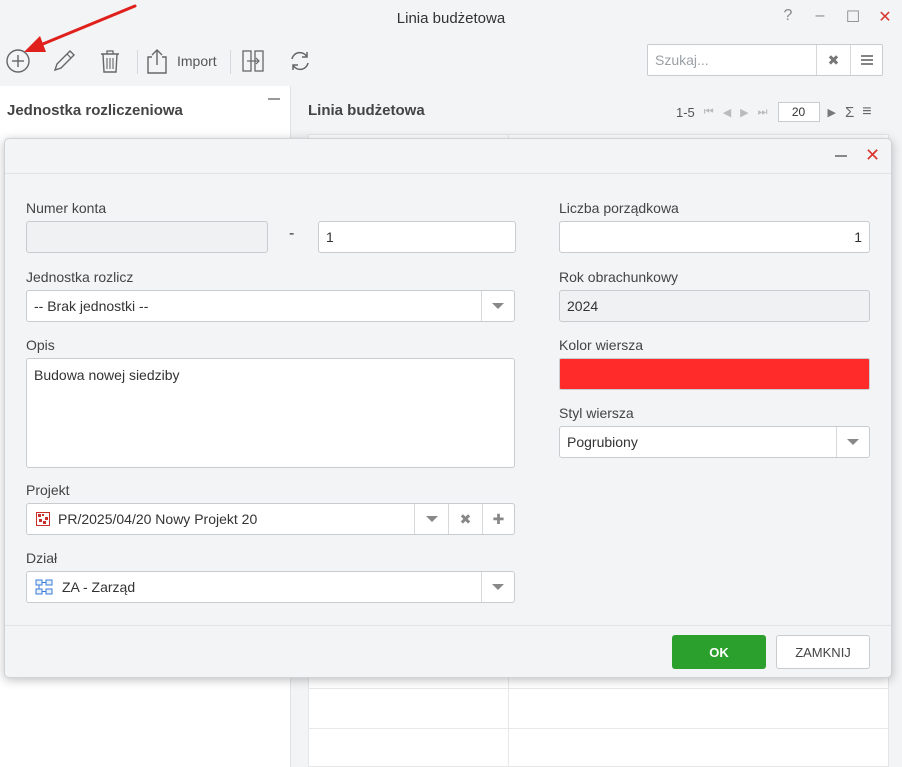  I want to click on title-bar: Linia budżetowa ? – ☐ ✕, so click(451, 19).